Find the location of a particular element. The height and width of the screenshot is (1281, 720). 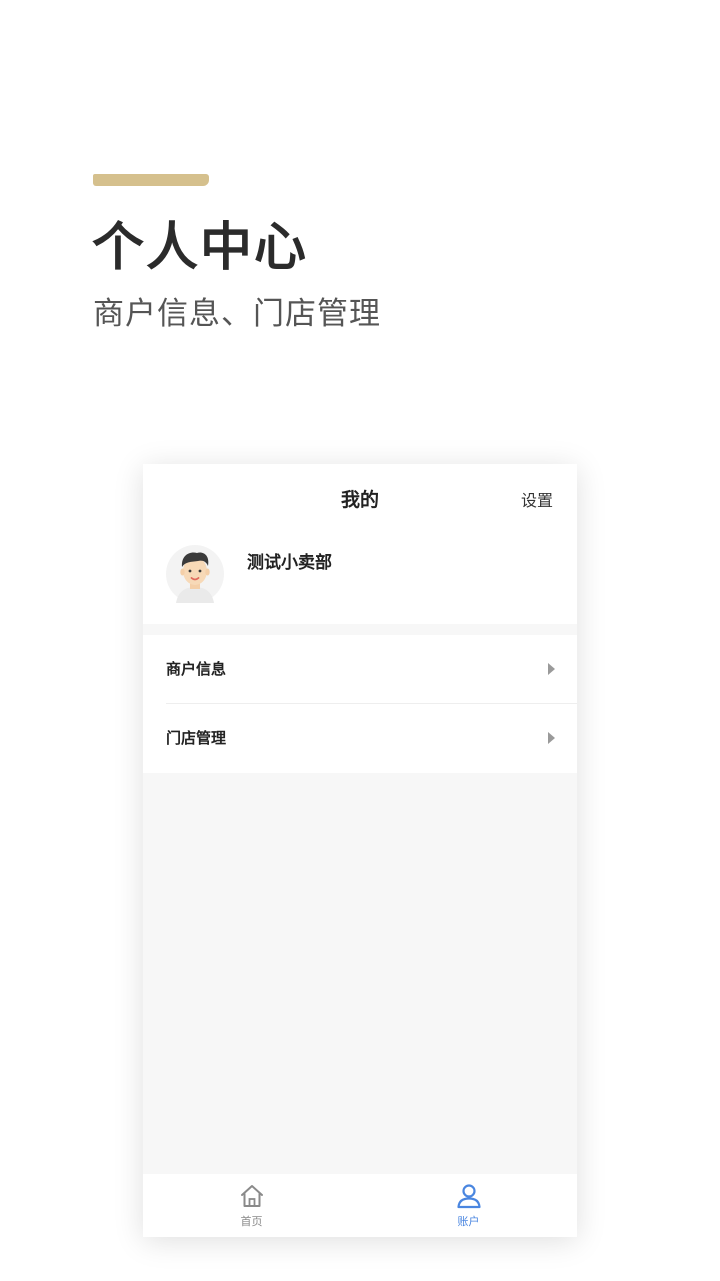

store-management-item: 门店管理 is located at coordinates (360, 738).